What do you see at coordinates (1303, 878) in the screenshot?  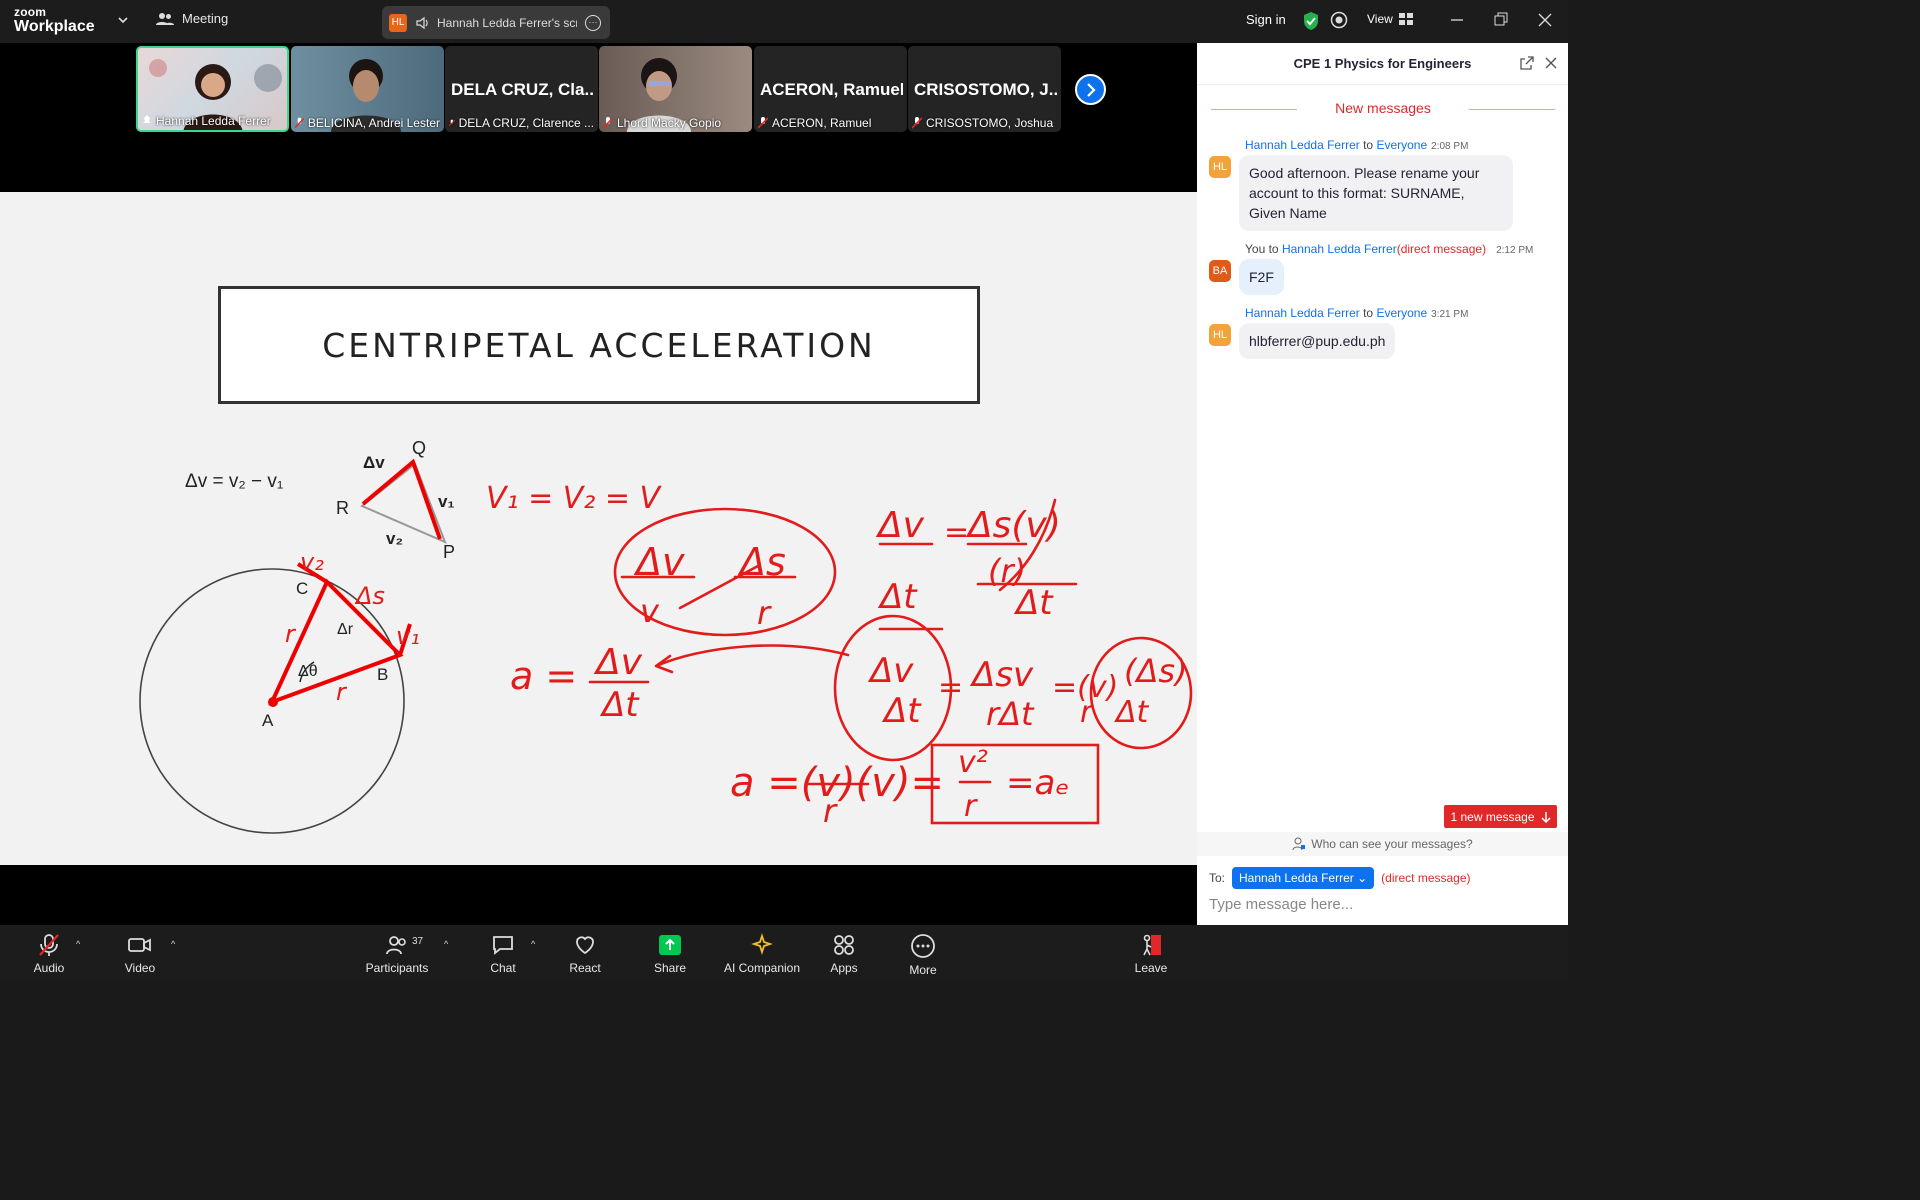 I see `recipient-dropdown: Hannah Ledda Ferrer ⌄` at bounding box center [1303, 878].